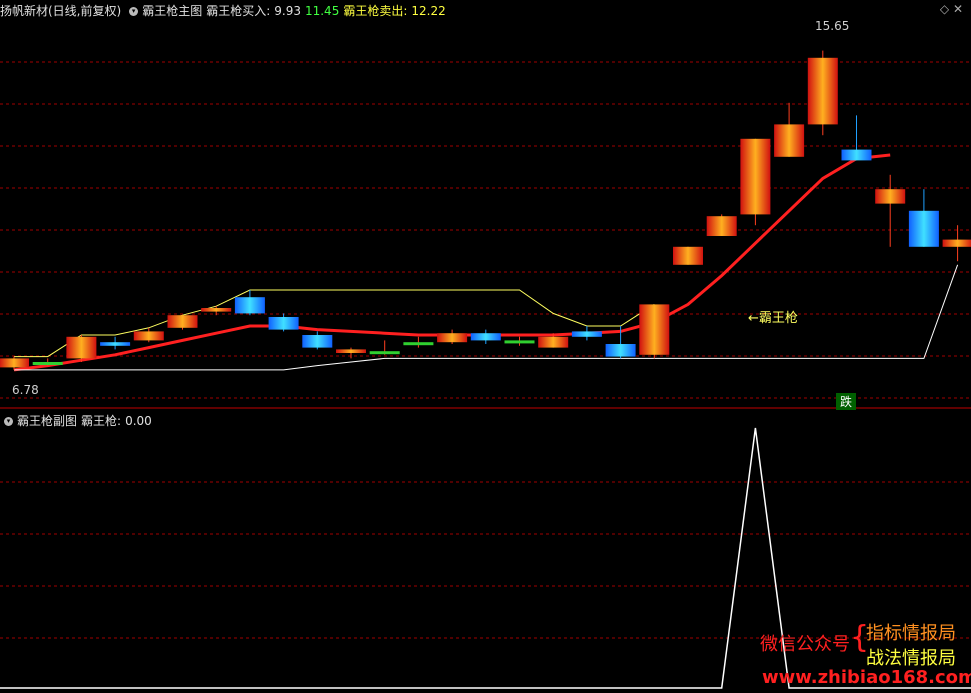 This screenshot has width=971, height=693. I want to click on sub-indicator-name: 霸王枪副图, so click(47, 421).